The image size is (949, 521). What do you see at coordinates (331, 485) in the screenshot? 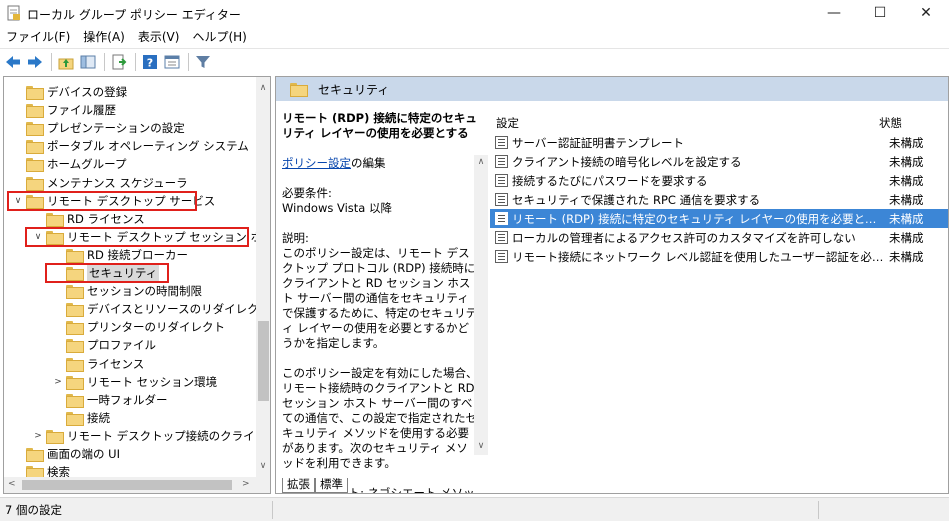
I see `tab-standard: 標準` at bounding box center [331, 485].